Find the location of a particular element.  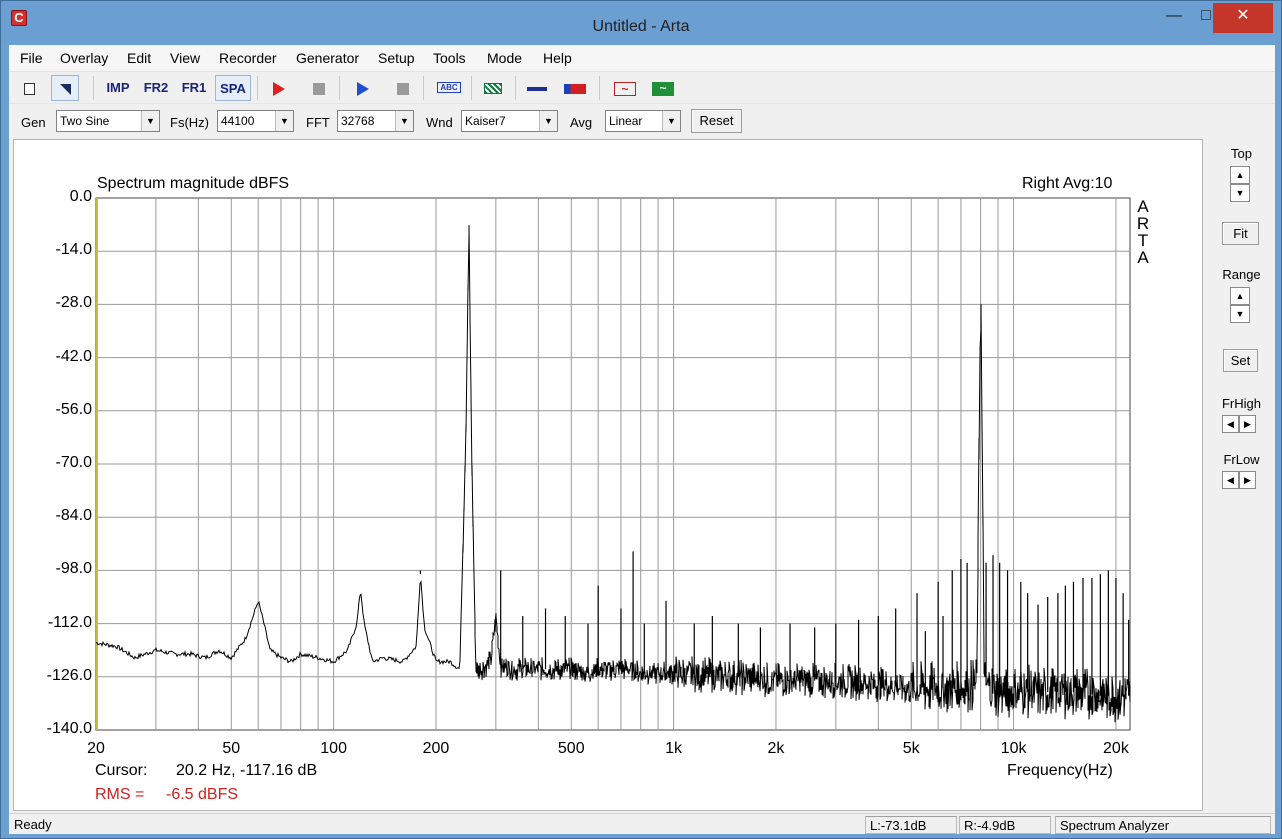

abc-button: ABC is located at coordinates (449, 88).